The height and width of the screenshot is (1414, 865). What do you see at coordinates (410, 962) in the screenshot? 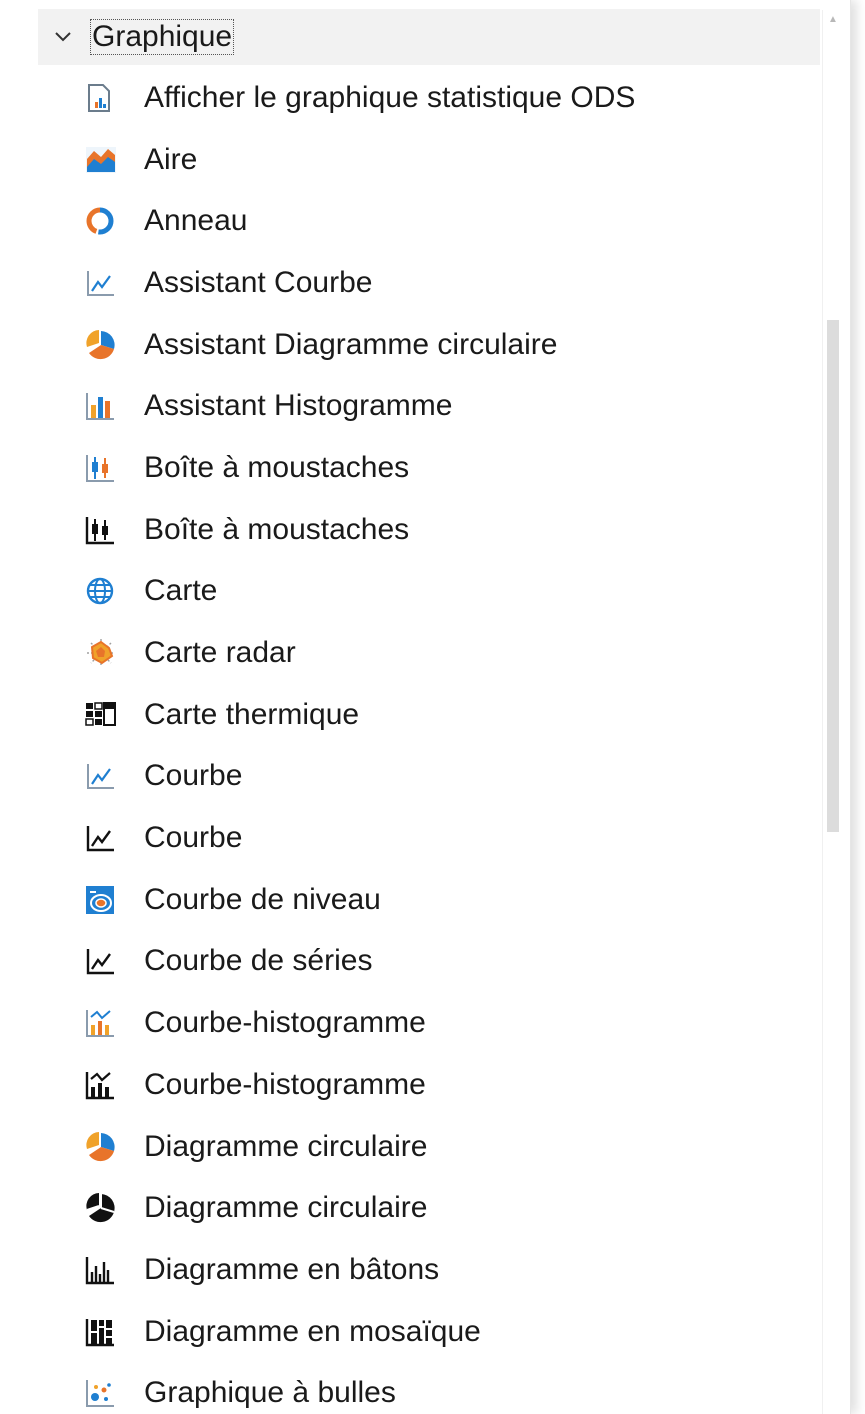
I see `tree-item: Courbe de séries` at bounding box center [410, 962].